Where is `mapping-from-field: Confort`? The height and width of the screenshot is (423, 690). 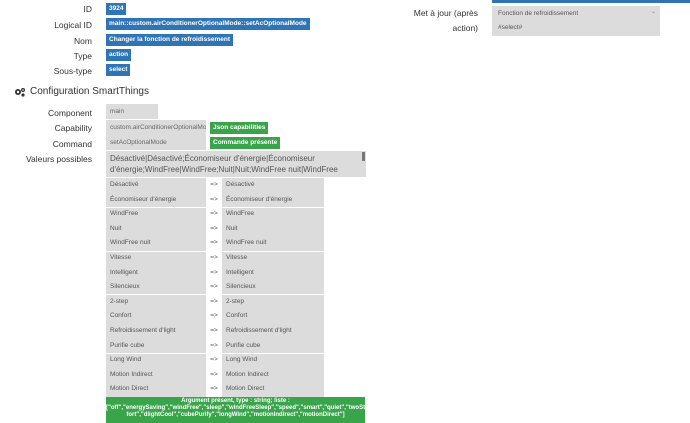 mapping-from-field: Confort is located at coordinates (156, 316).